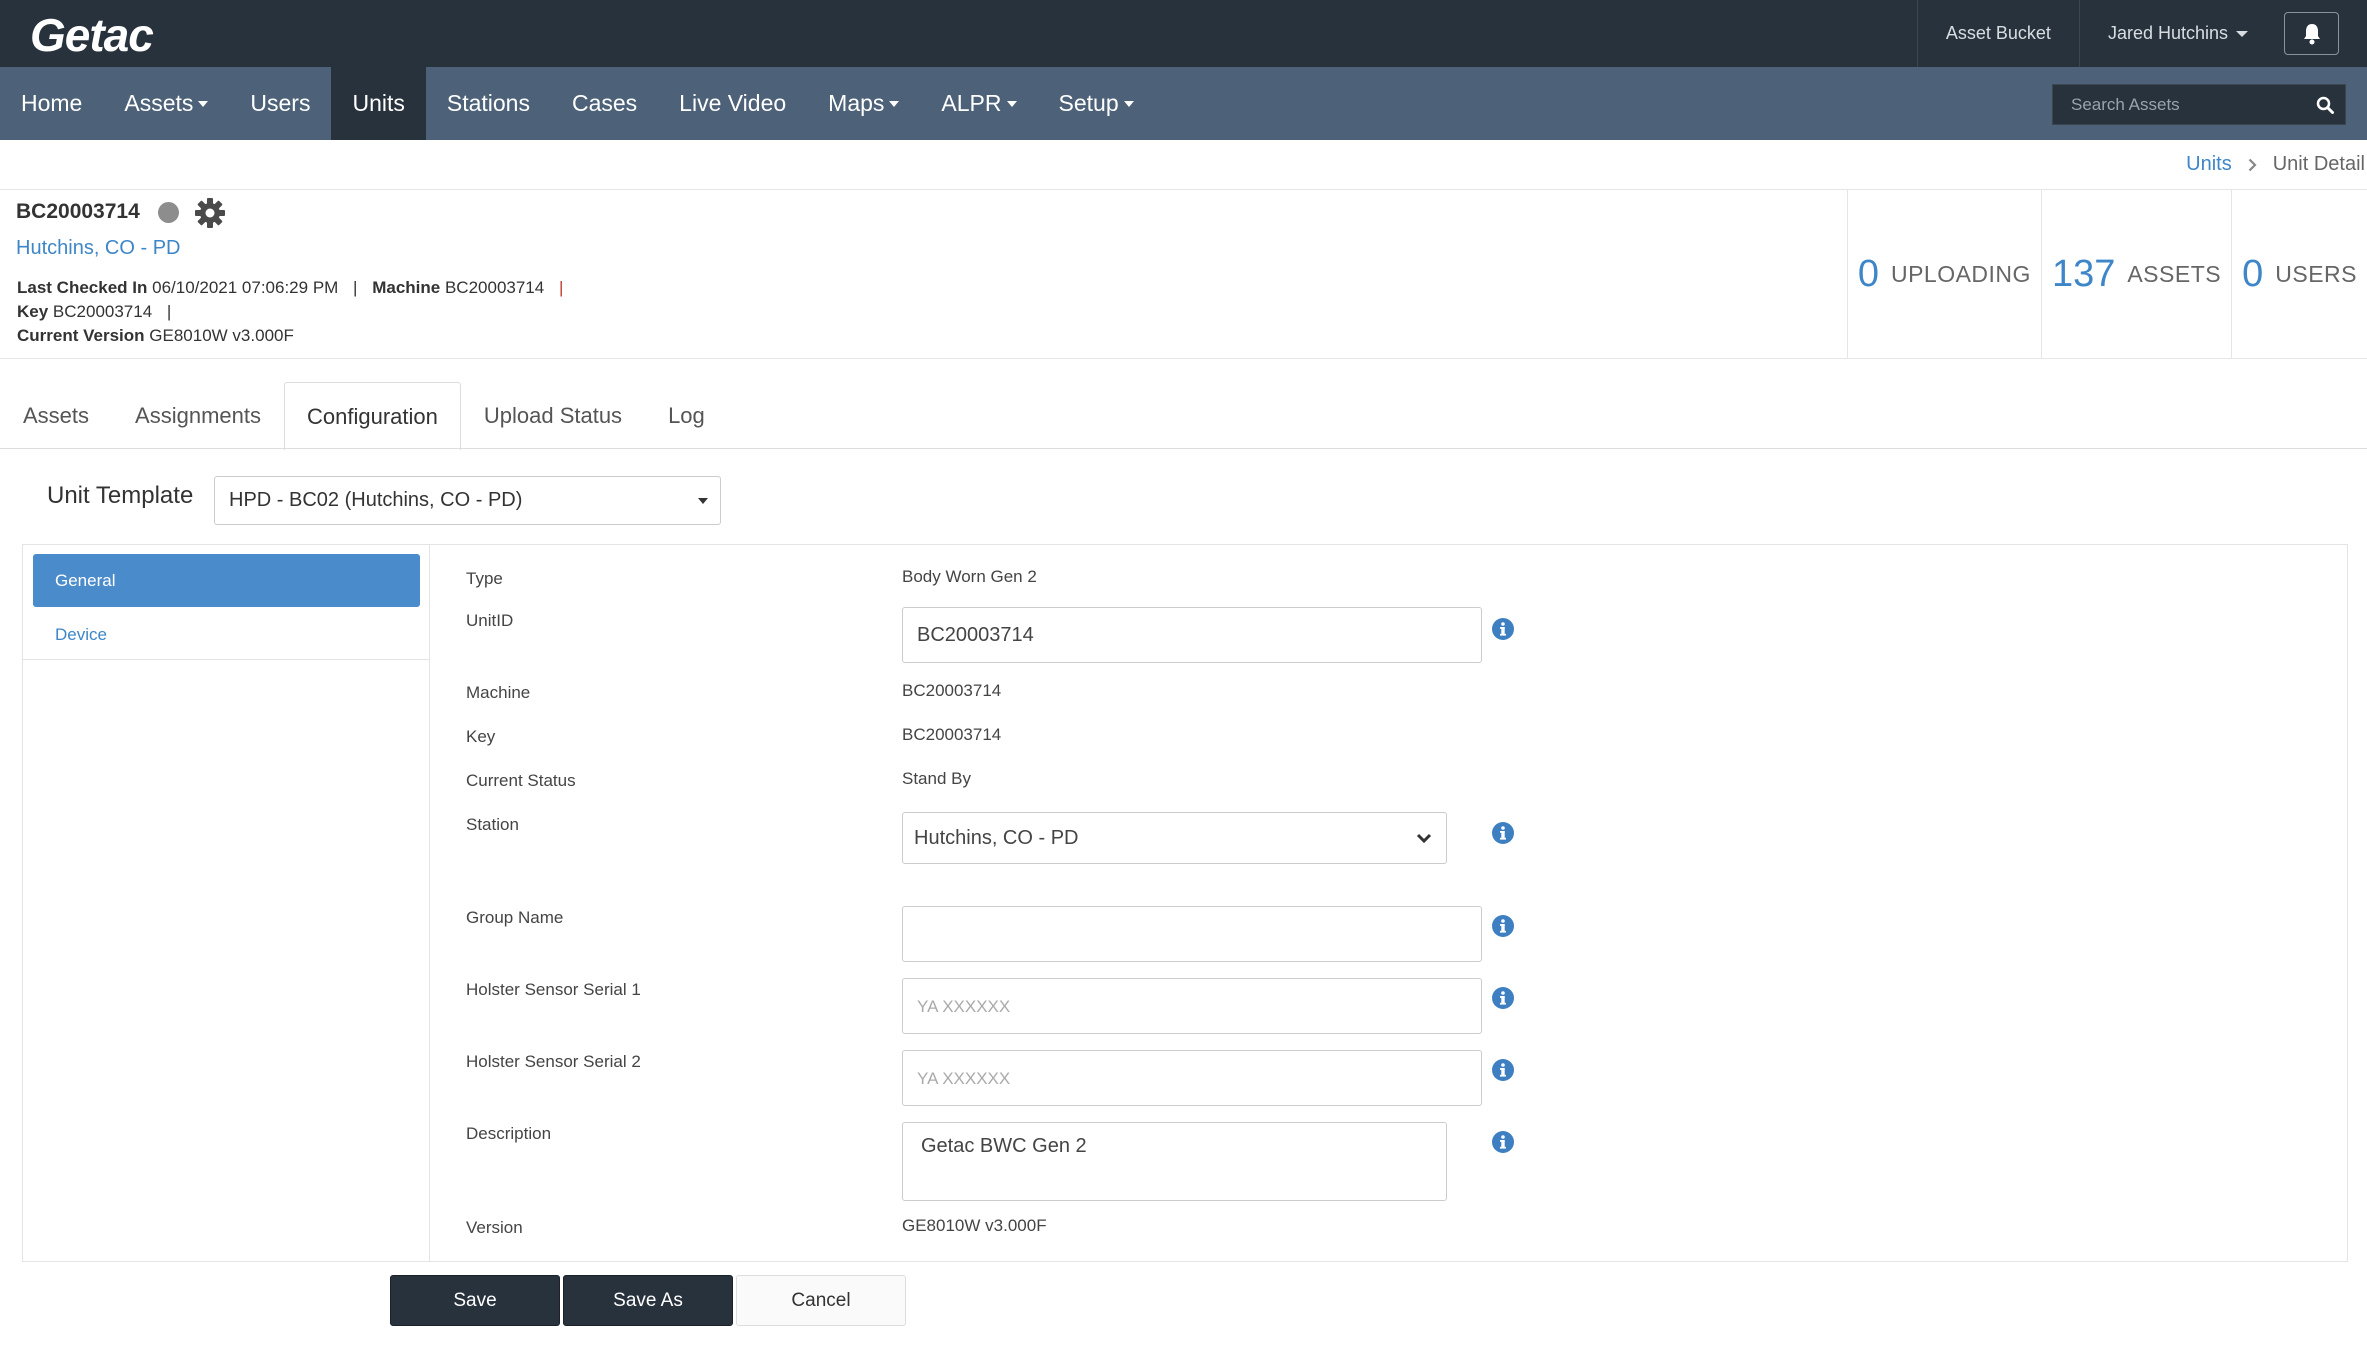 This screenshot has height=1364, width=2367. I want to click on tabs-underline, so click(1183, 448).